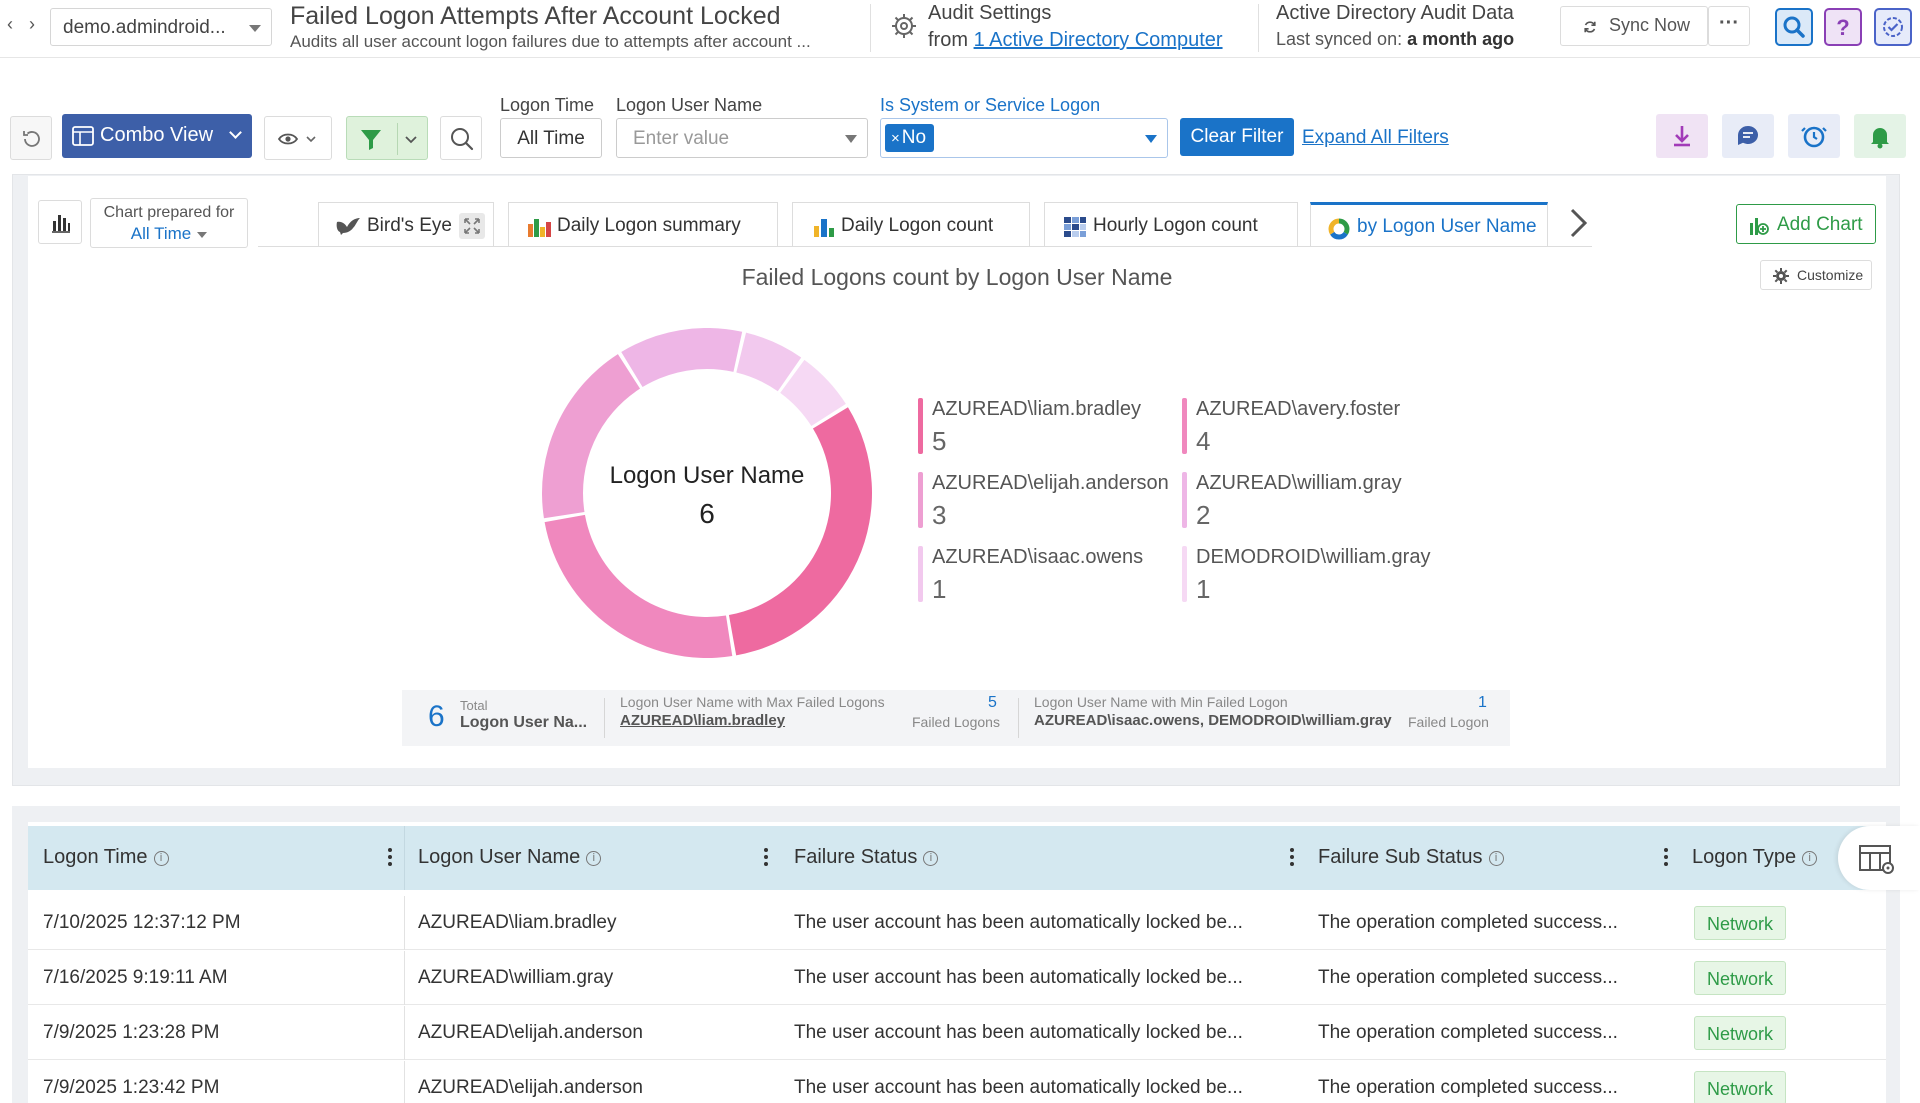 Image resolution: width=1920 pixels, height=1103 pixels. Describe the element at coordinates (1048, 430) in the screenshot. I see `legend-item: AZUREAD\liam.bradley 5` at that location.